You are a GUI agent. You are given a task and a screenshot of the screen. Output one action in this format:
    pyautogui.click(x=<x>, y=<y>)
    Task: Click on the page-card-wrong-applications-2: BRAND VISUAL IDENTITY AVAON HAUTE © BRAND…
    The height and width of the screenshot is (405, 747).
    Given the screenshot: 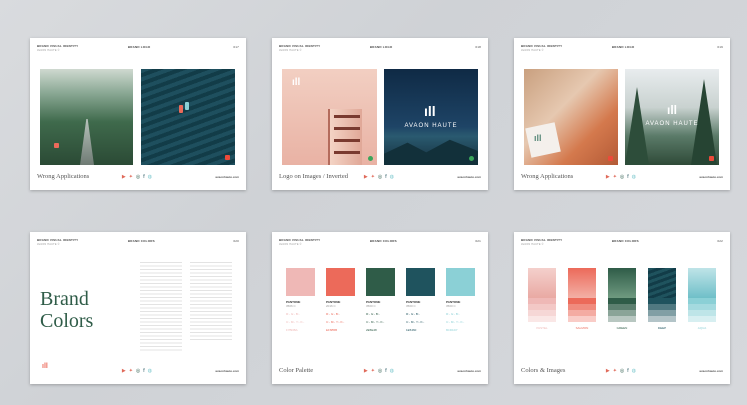 What is the action you would take?
    pyautogui.click(x=622, y=114)
    